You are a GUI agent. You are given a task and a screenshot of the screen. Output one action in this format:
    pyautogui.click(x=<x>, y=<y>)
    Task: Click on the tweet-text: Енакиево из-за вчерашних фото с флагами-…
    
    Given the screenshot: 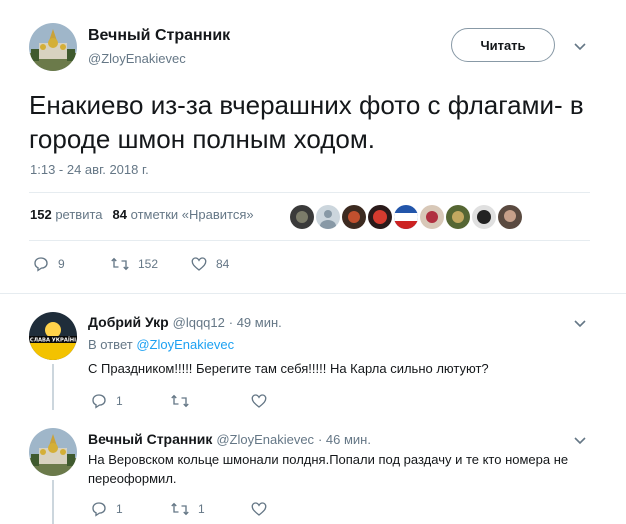 What is the action you would take?
    pyautogui.click(x=306, y=122)
    